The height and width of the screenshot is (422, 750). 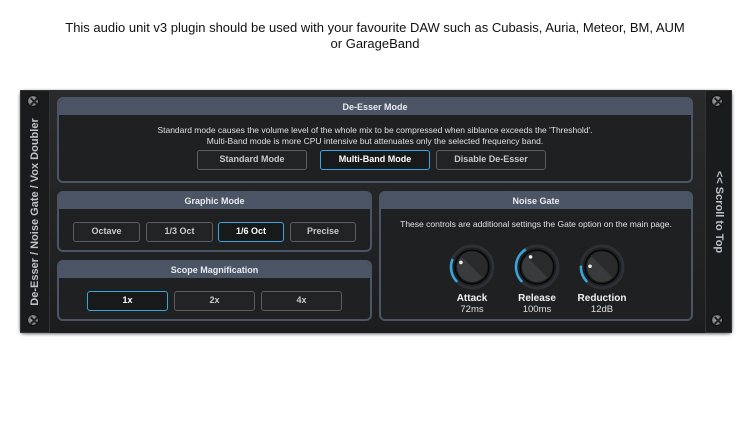 I want to click on scope-magnification-panel: Scope Magnification 1x 2x 4x, so click(x=214, y=290).